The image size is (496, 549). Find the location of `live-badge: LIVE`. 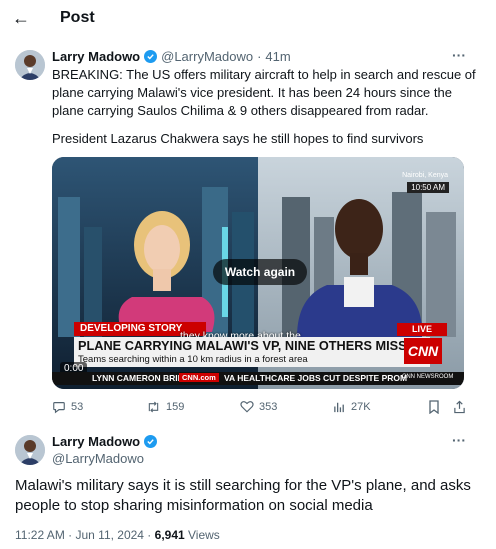

live-badge: LIVE is located at coordinates (422, 329).